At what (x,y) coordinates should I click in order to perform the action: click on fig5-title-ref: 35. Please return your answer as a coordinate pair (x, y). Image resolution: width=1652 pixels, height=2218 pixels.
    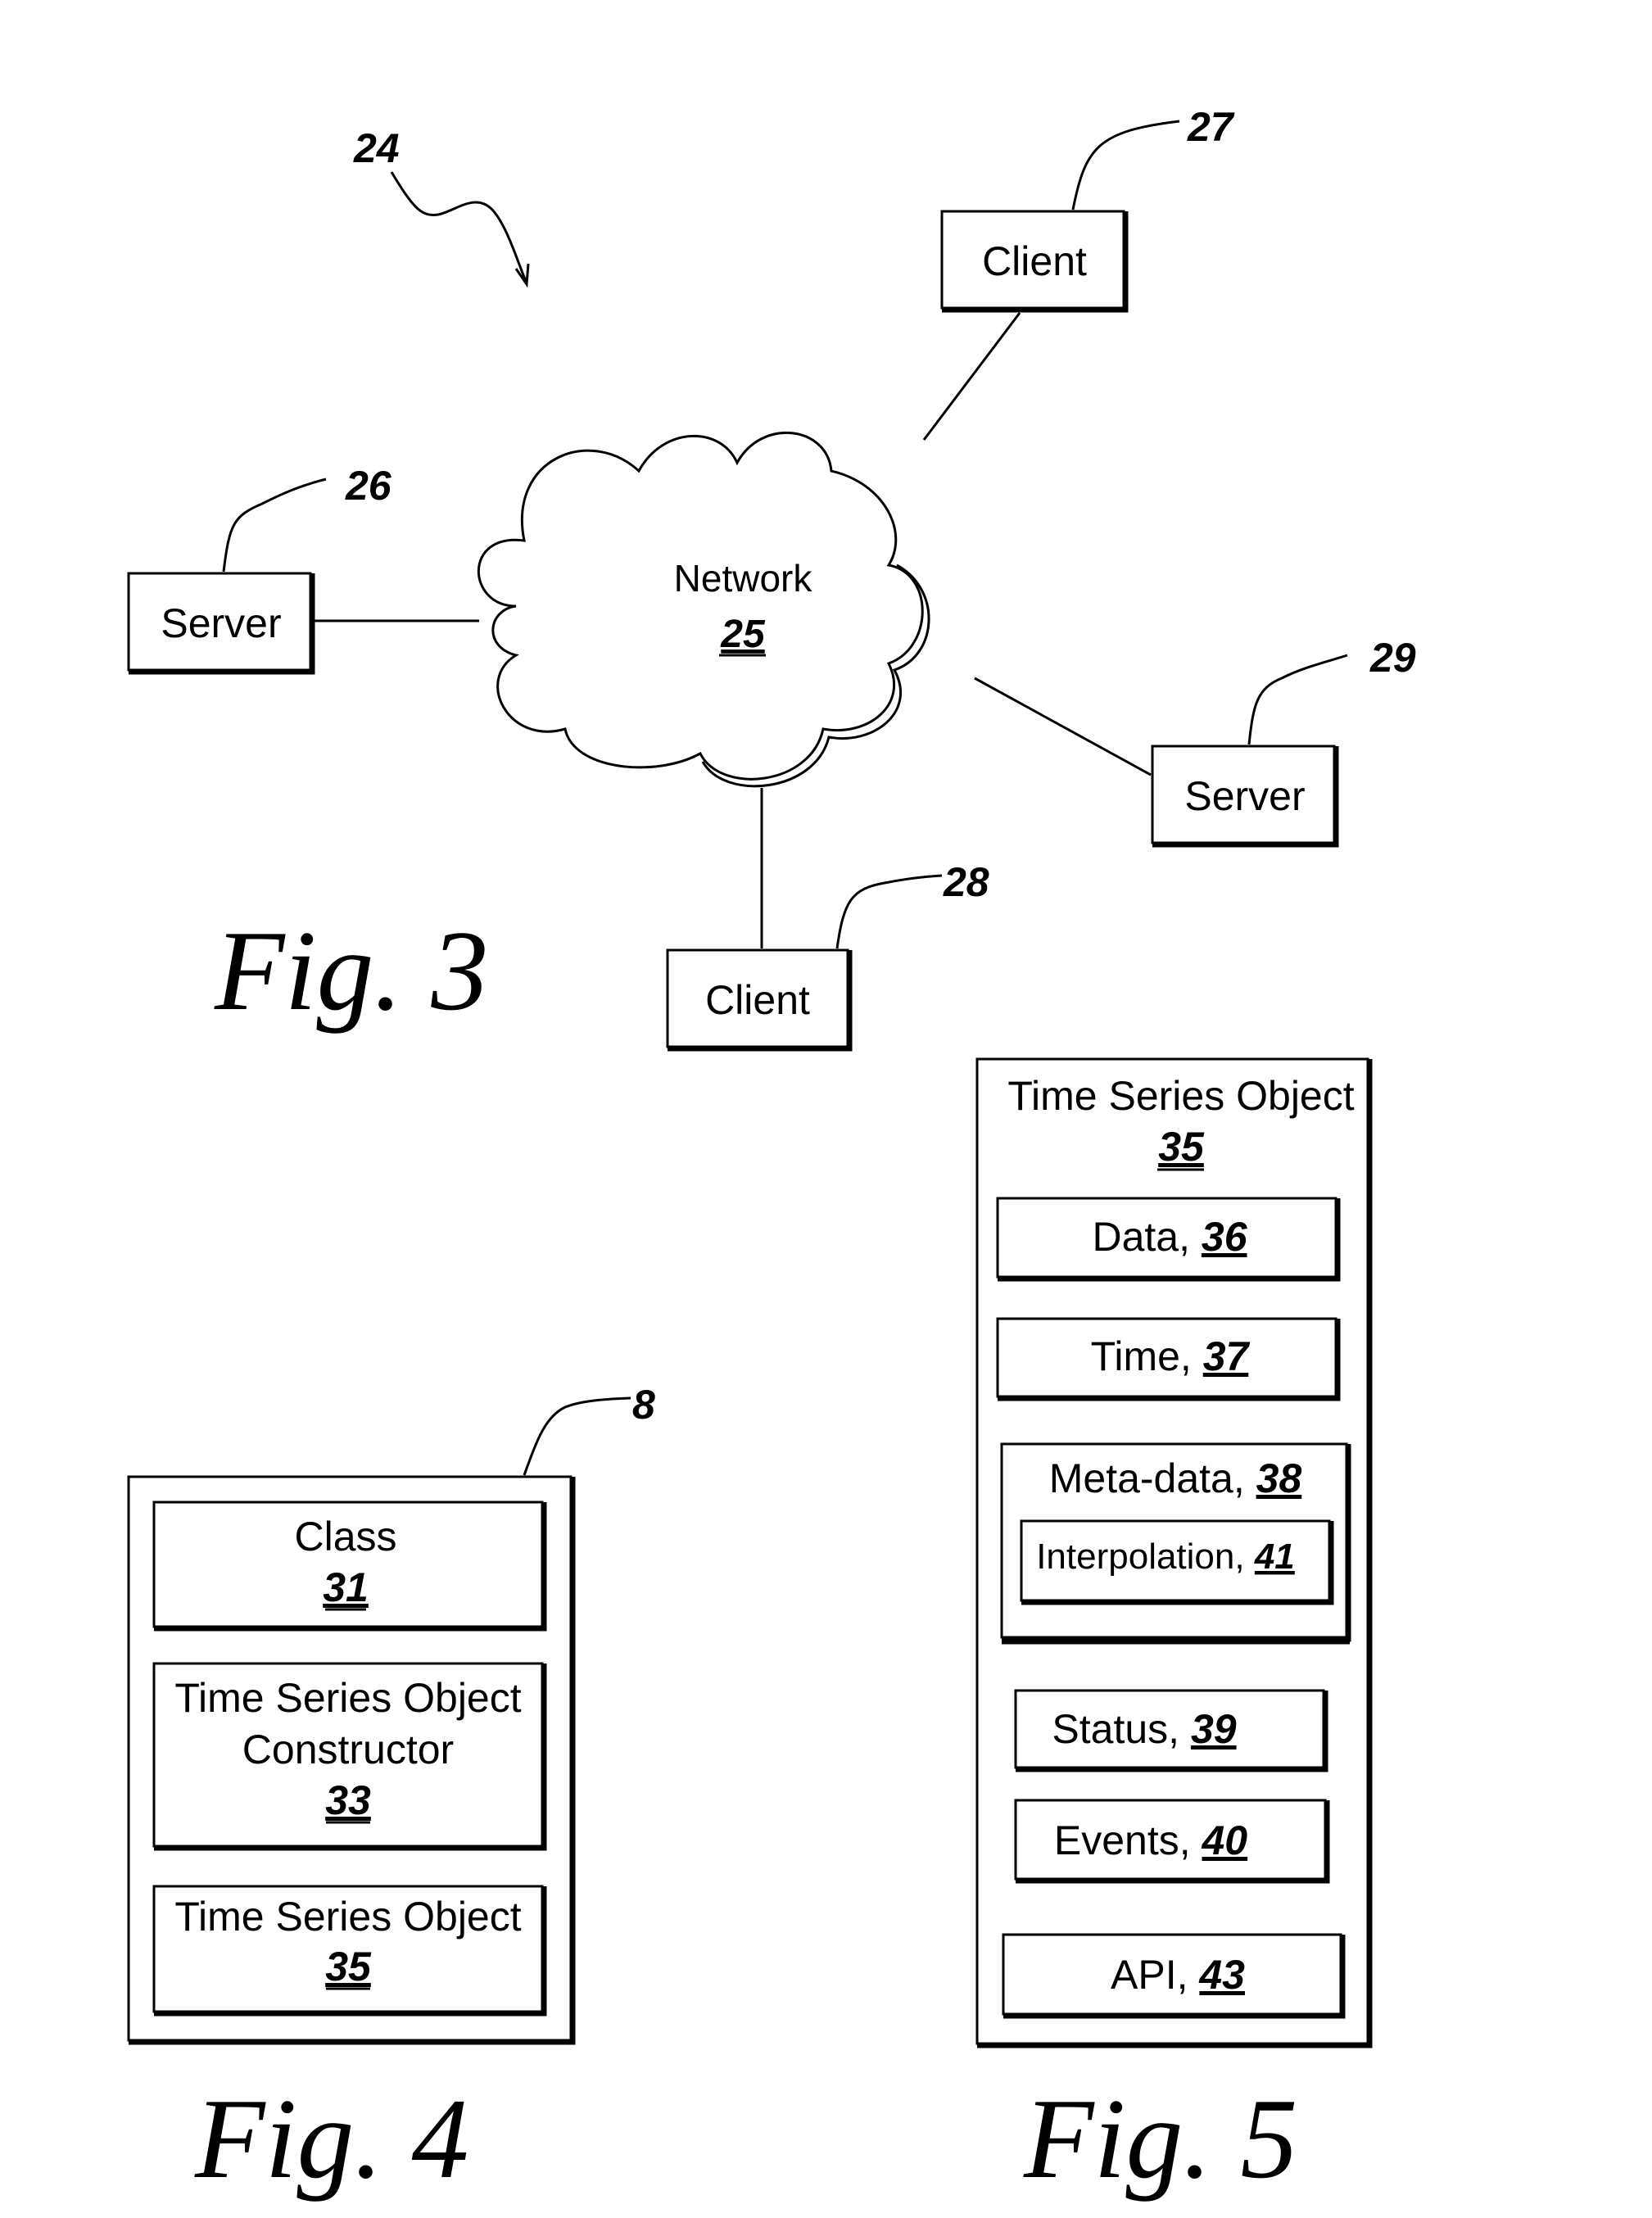
    Looking at the image, I should click on (1181, 1147).